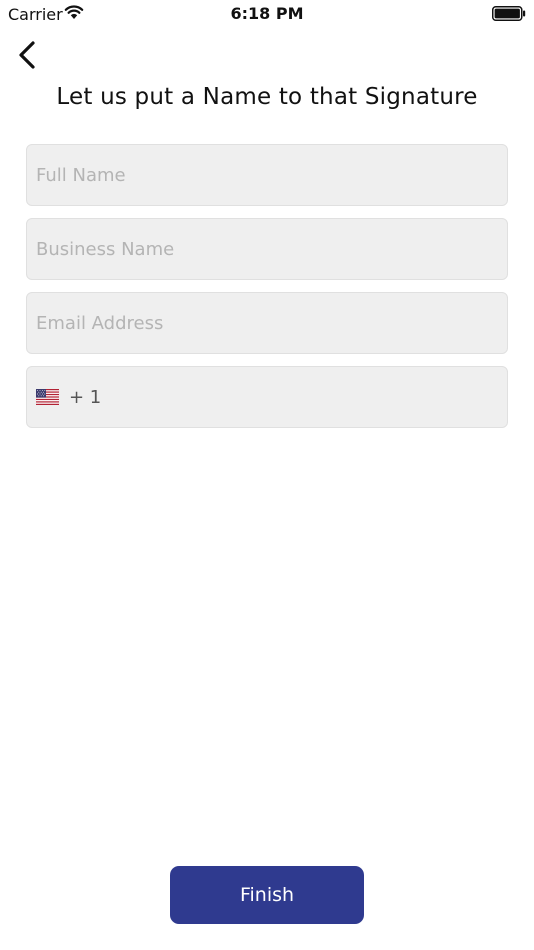 This screenshot has width=534, height=950. I want to click on back-button, so click(27, 55).